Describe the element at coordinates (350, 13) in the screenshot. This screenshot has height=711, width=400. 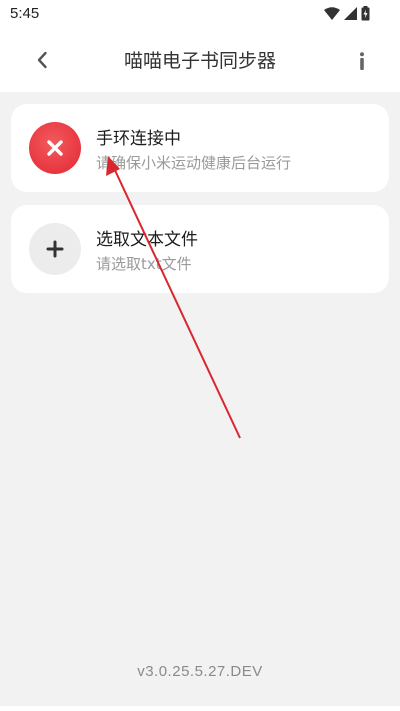
I see `signal-icon` at that location.